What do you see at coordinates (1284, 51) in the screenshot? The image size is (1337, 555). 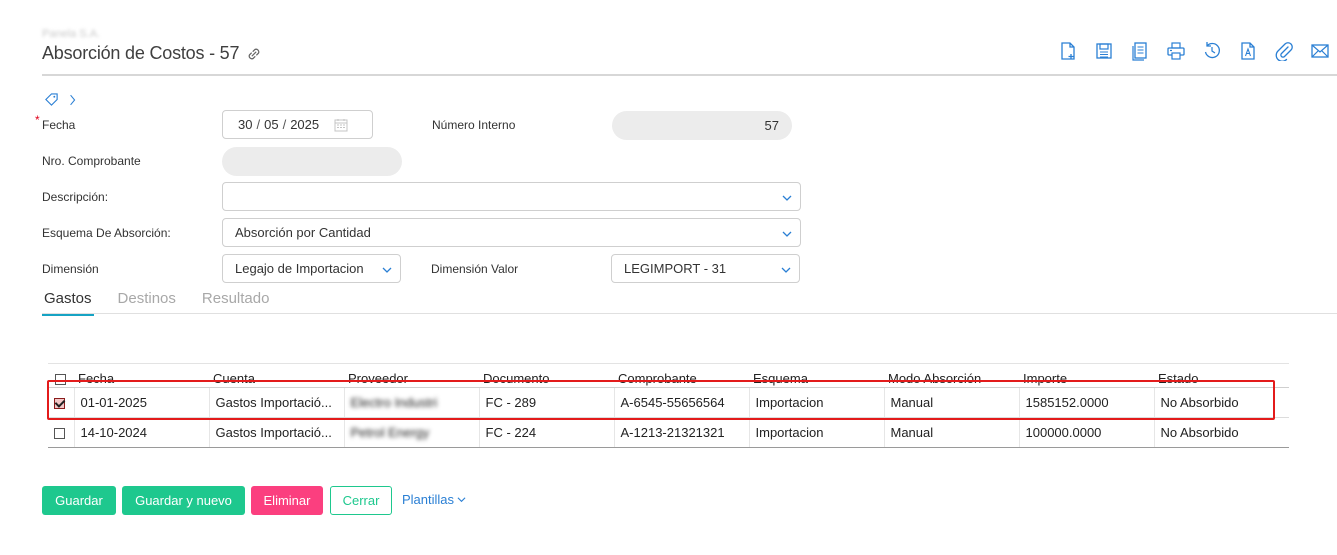 I see `attach-icon` at bounding box center [1284, 51].